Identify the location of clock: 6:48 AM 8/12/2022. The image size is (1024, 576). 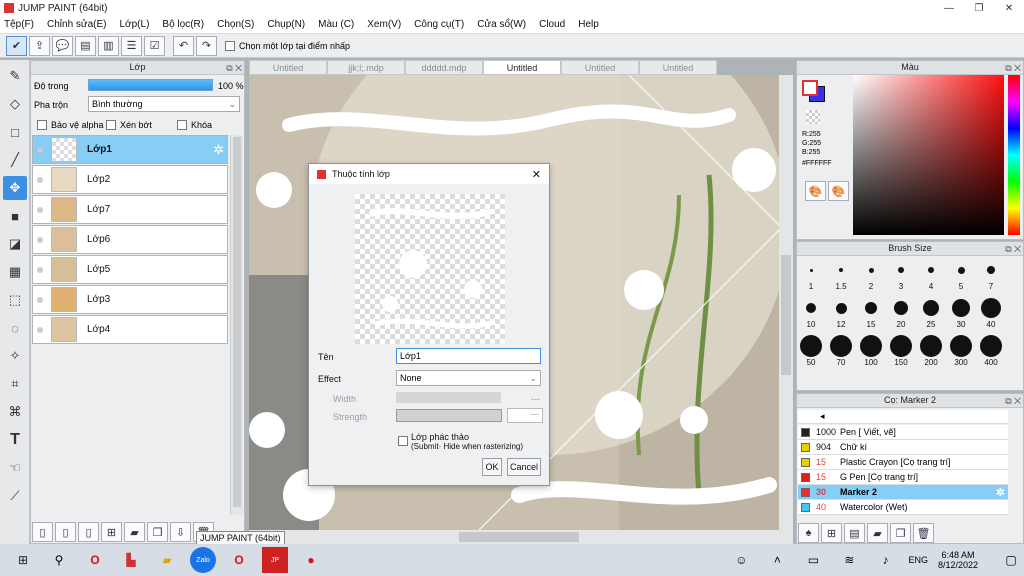
(958, 560).